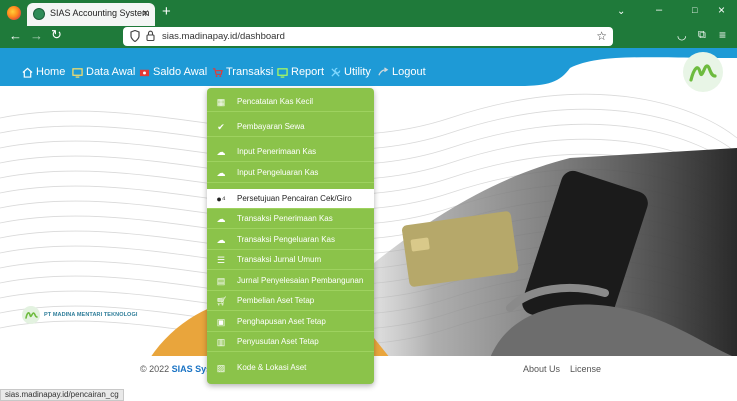  What do you see at coordinates (111, 72) in the screenshot?
I see `nav-label-data-awal: Data Awal` at bounding box center [111, 72].